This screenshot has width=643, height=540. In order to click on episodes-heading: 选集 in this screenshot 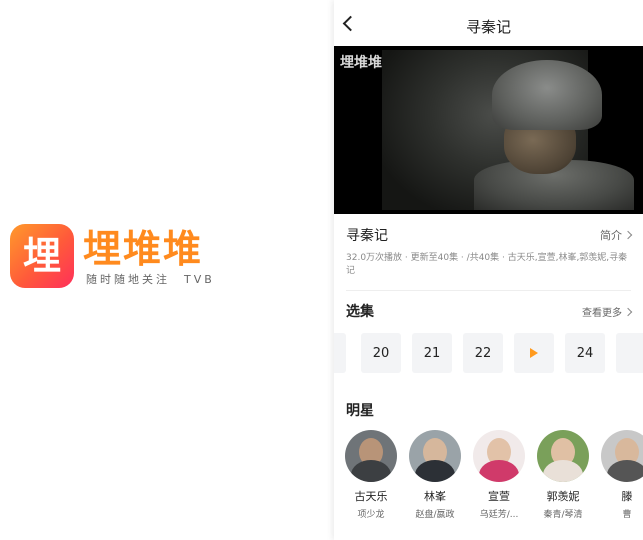, I will do `click(360, 312)`.